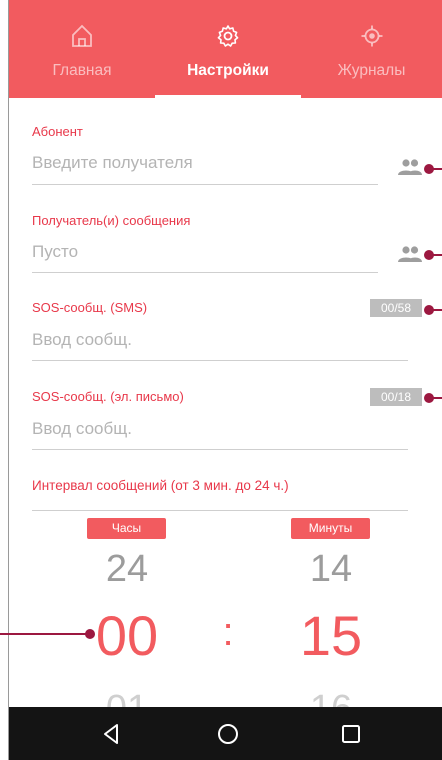 This screenshot has width=442, height=760. I want to click on sos-sms-label: SOS-сообщ. (SMS), so click(90, 307).